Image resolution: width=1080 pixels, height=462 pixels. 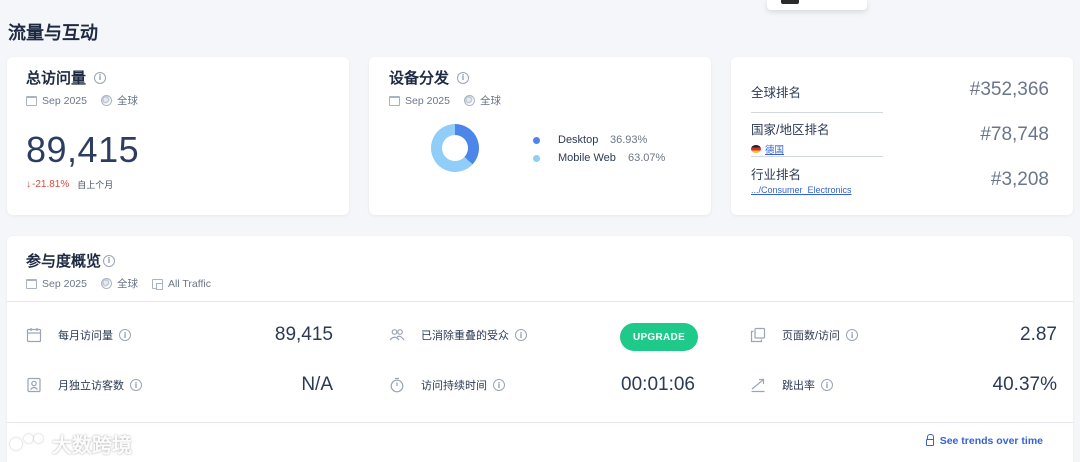 I want to click on engagement-header: 参与度概览 i Sep 2025 全球 All Traffic, so click(x=118, y=270).